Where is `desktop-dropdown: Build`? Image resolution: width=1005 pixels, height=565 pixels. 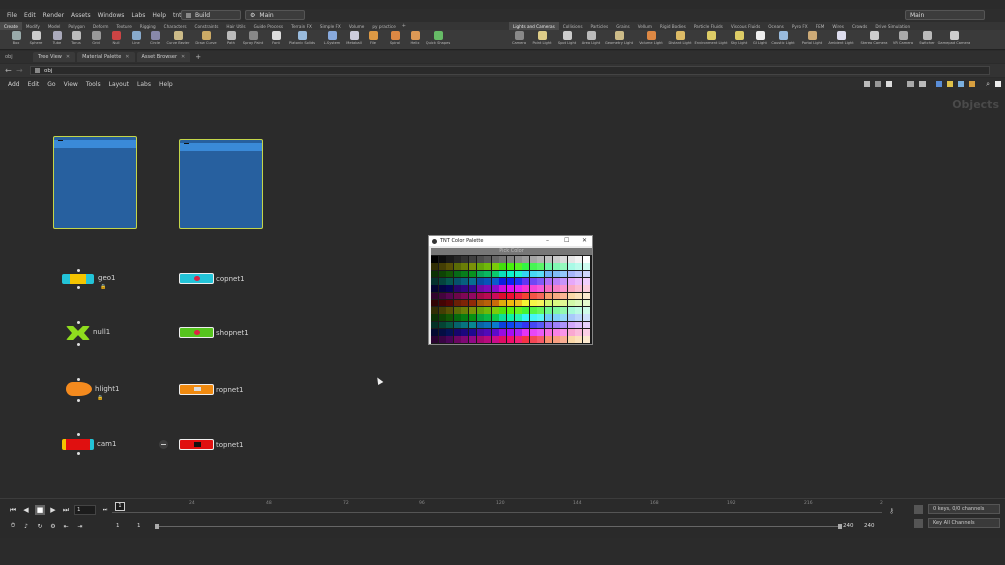 desktop-dropdown: Build is located at coordinates (211, 15).